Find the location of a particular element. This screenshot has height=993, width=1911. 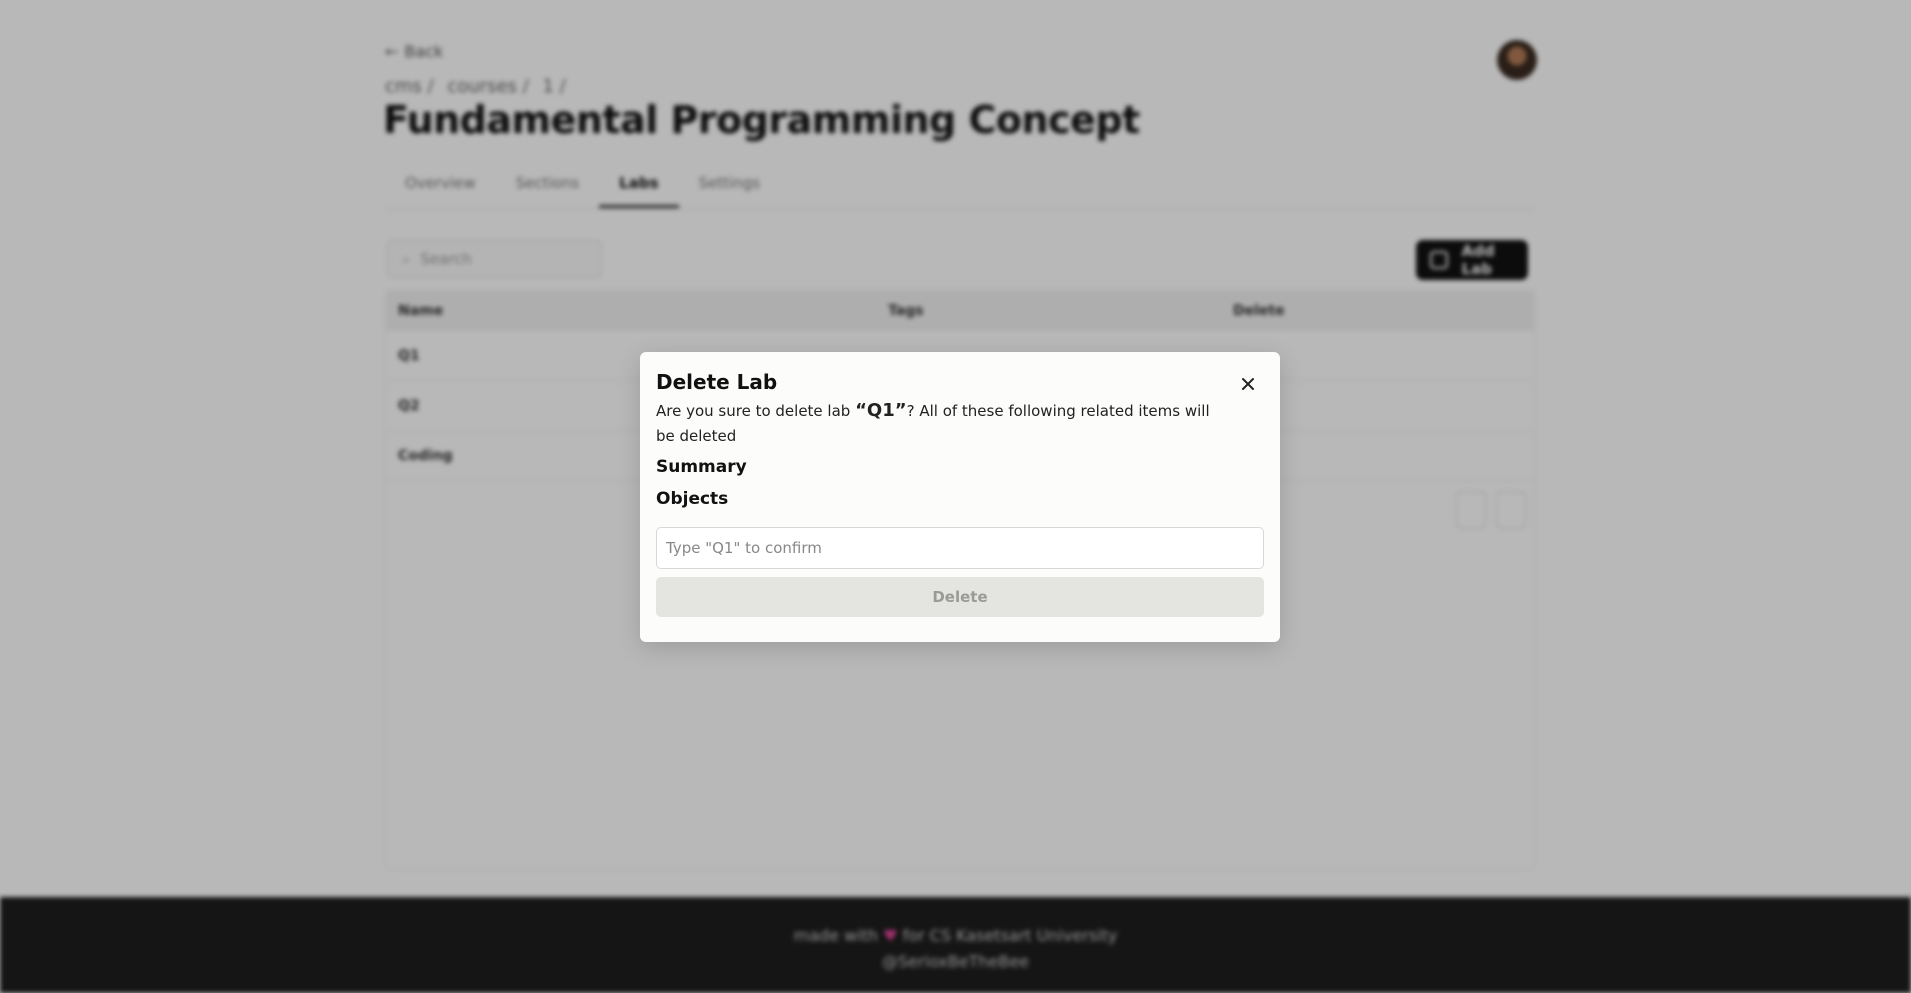

related-section-summary: Summary is located at coordinates (701, 467).